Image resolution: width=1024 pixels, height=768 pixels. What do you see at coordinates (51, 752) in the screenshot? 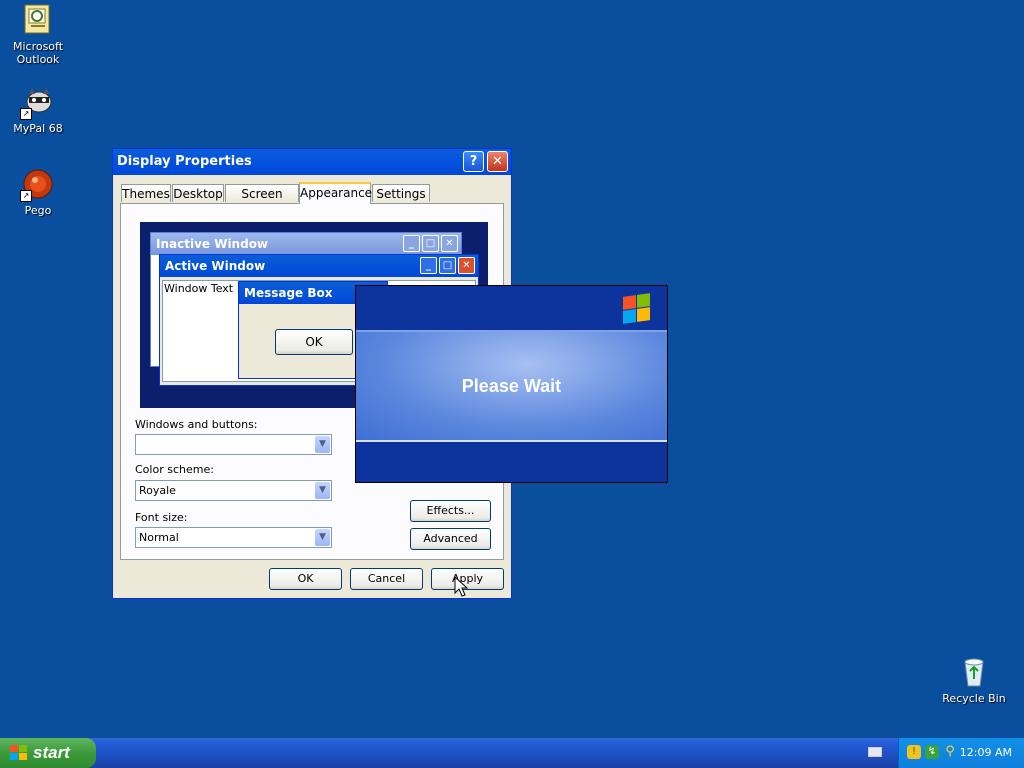
I see `start-label: start` at bounding box center [51, 752].